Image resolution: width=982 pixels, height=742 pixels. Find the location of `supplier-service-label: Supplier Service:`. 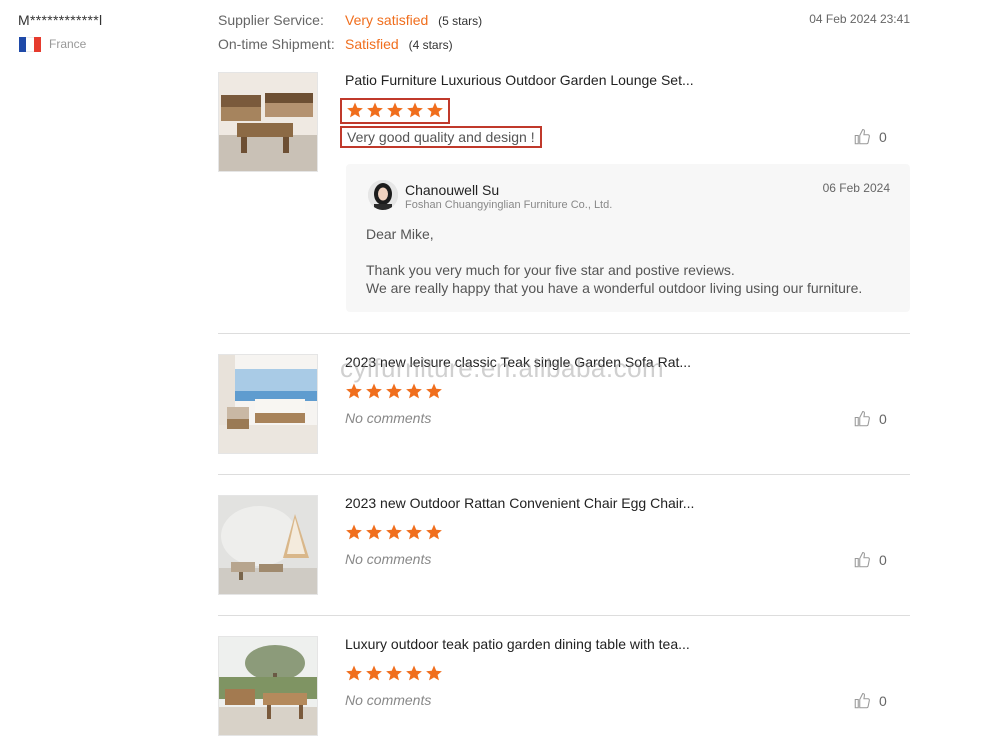

supplier-service-label: Supplier Service: is located at coordinates (271, 20).